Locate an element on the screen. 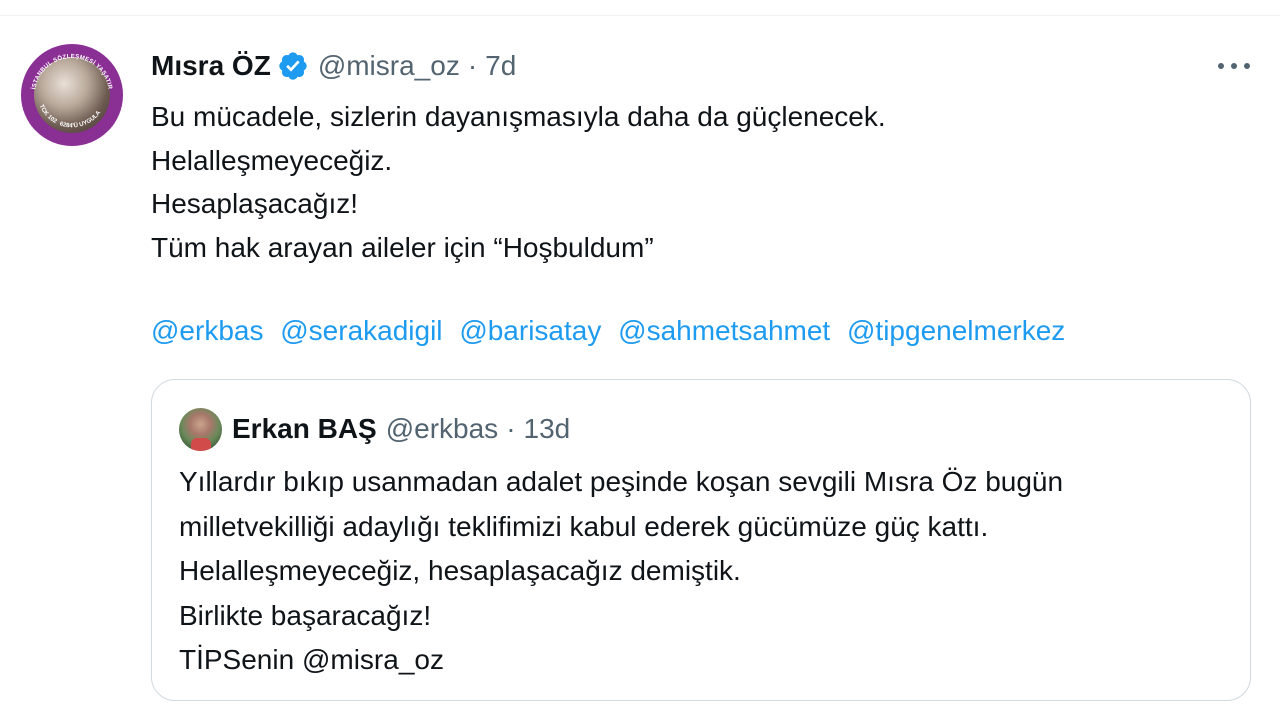 This screenshot has height=714, width=1280. tweet-text-line: Hesaplaşacağız! is located at coordinates (255, 203).